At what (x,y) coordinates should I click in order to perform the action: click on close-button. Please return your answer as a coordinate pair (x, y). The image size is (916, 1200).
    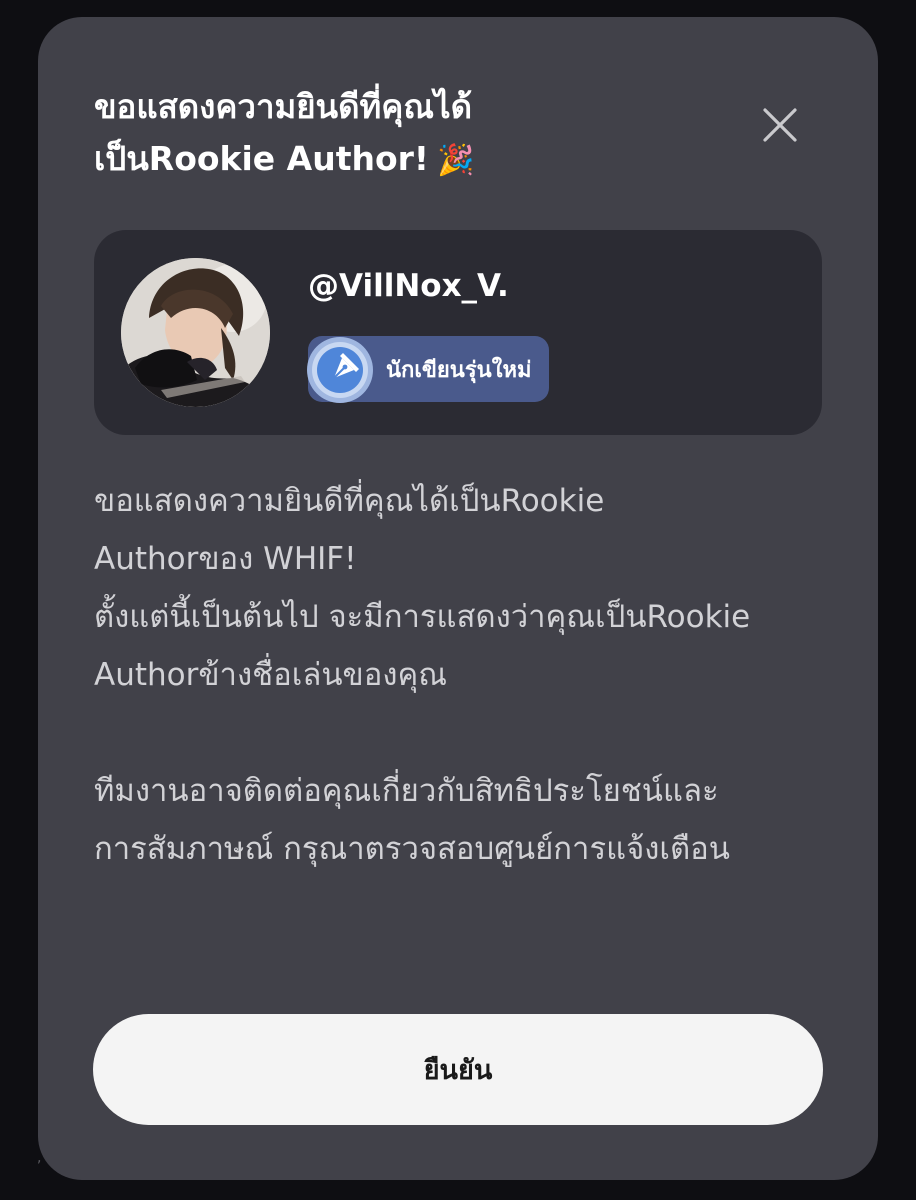
    Looking at the image, I should click on (780, 125).